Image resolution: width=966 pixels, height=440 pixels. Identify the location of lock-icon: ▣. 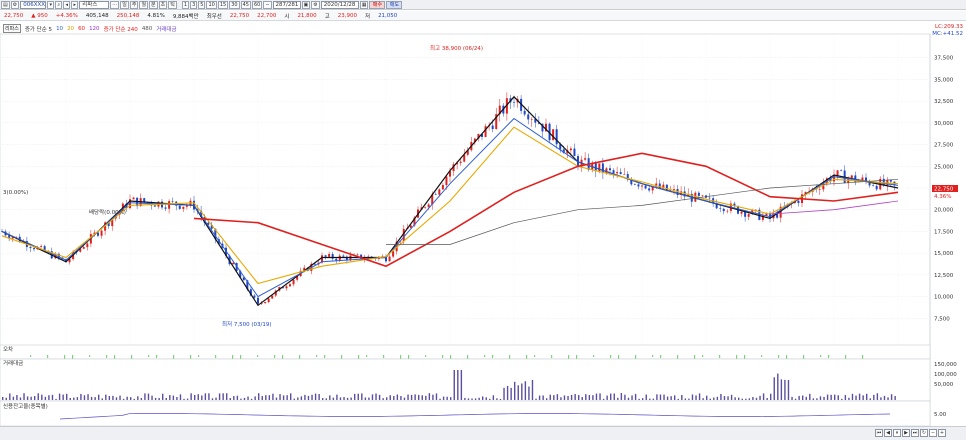
(306, 4).